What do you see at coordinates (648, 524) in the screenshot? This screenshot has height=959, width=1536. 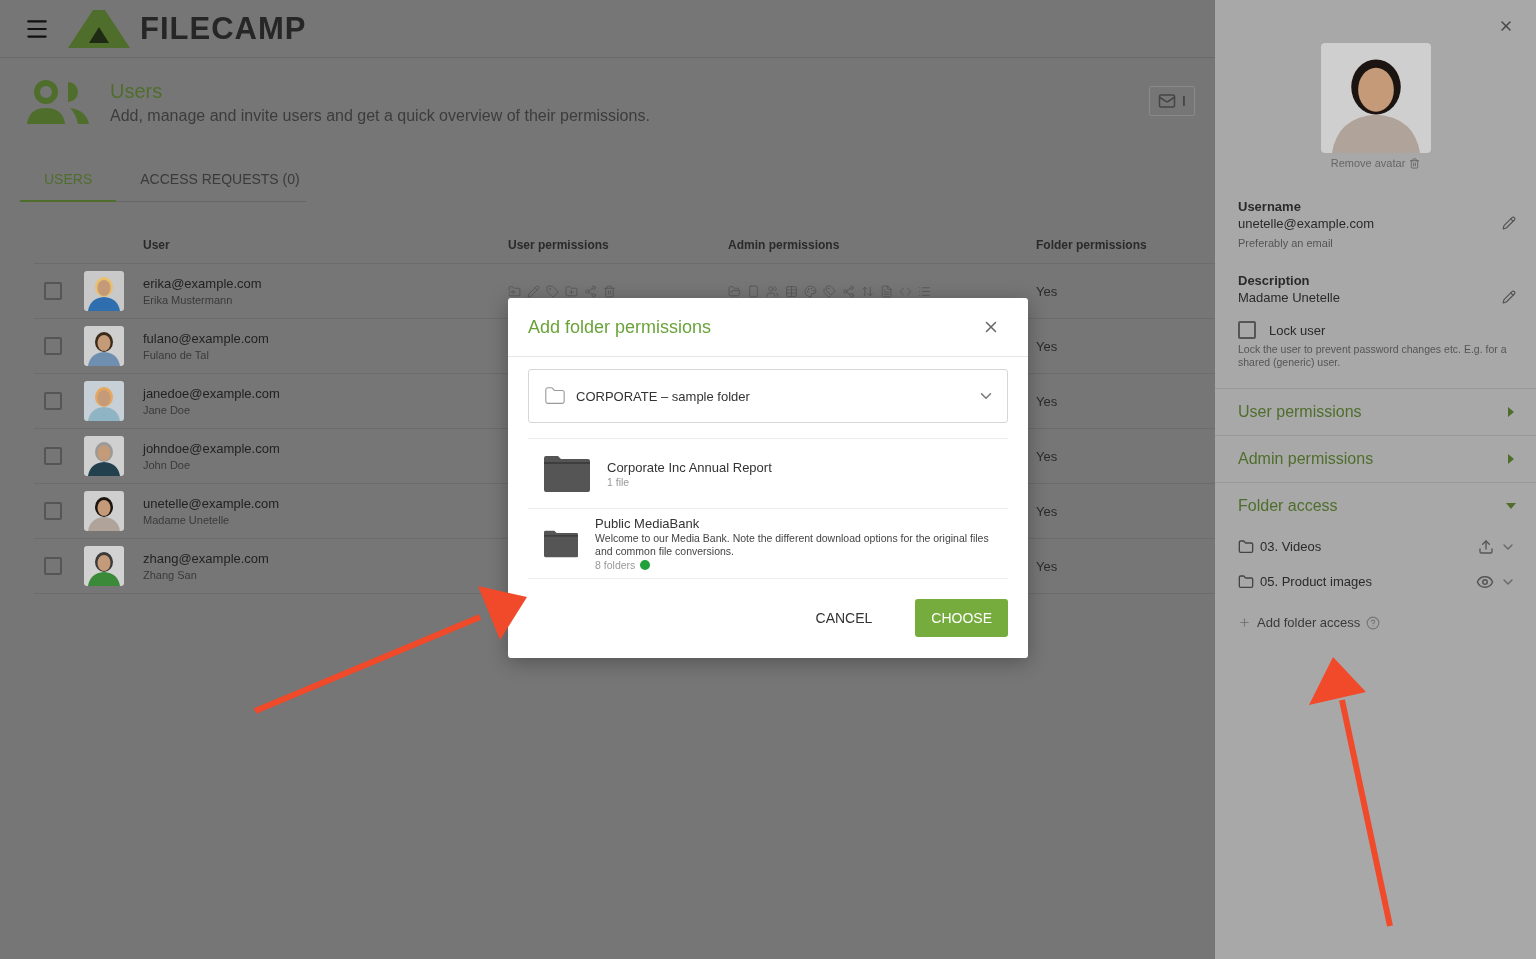 I see `folder-name: Public MediaBank` at bounding box center [648, 524].